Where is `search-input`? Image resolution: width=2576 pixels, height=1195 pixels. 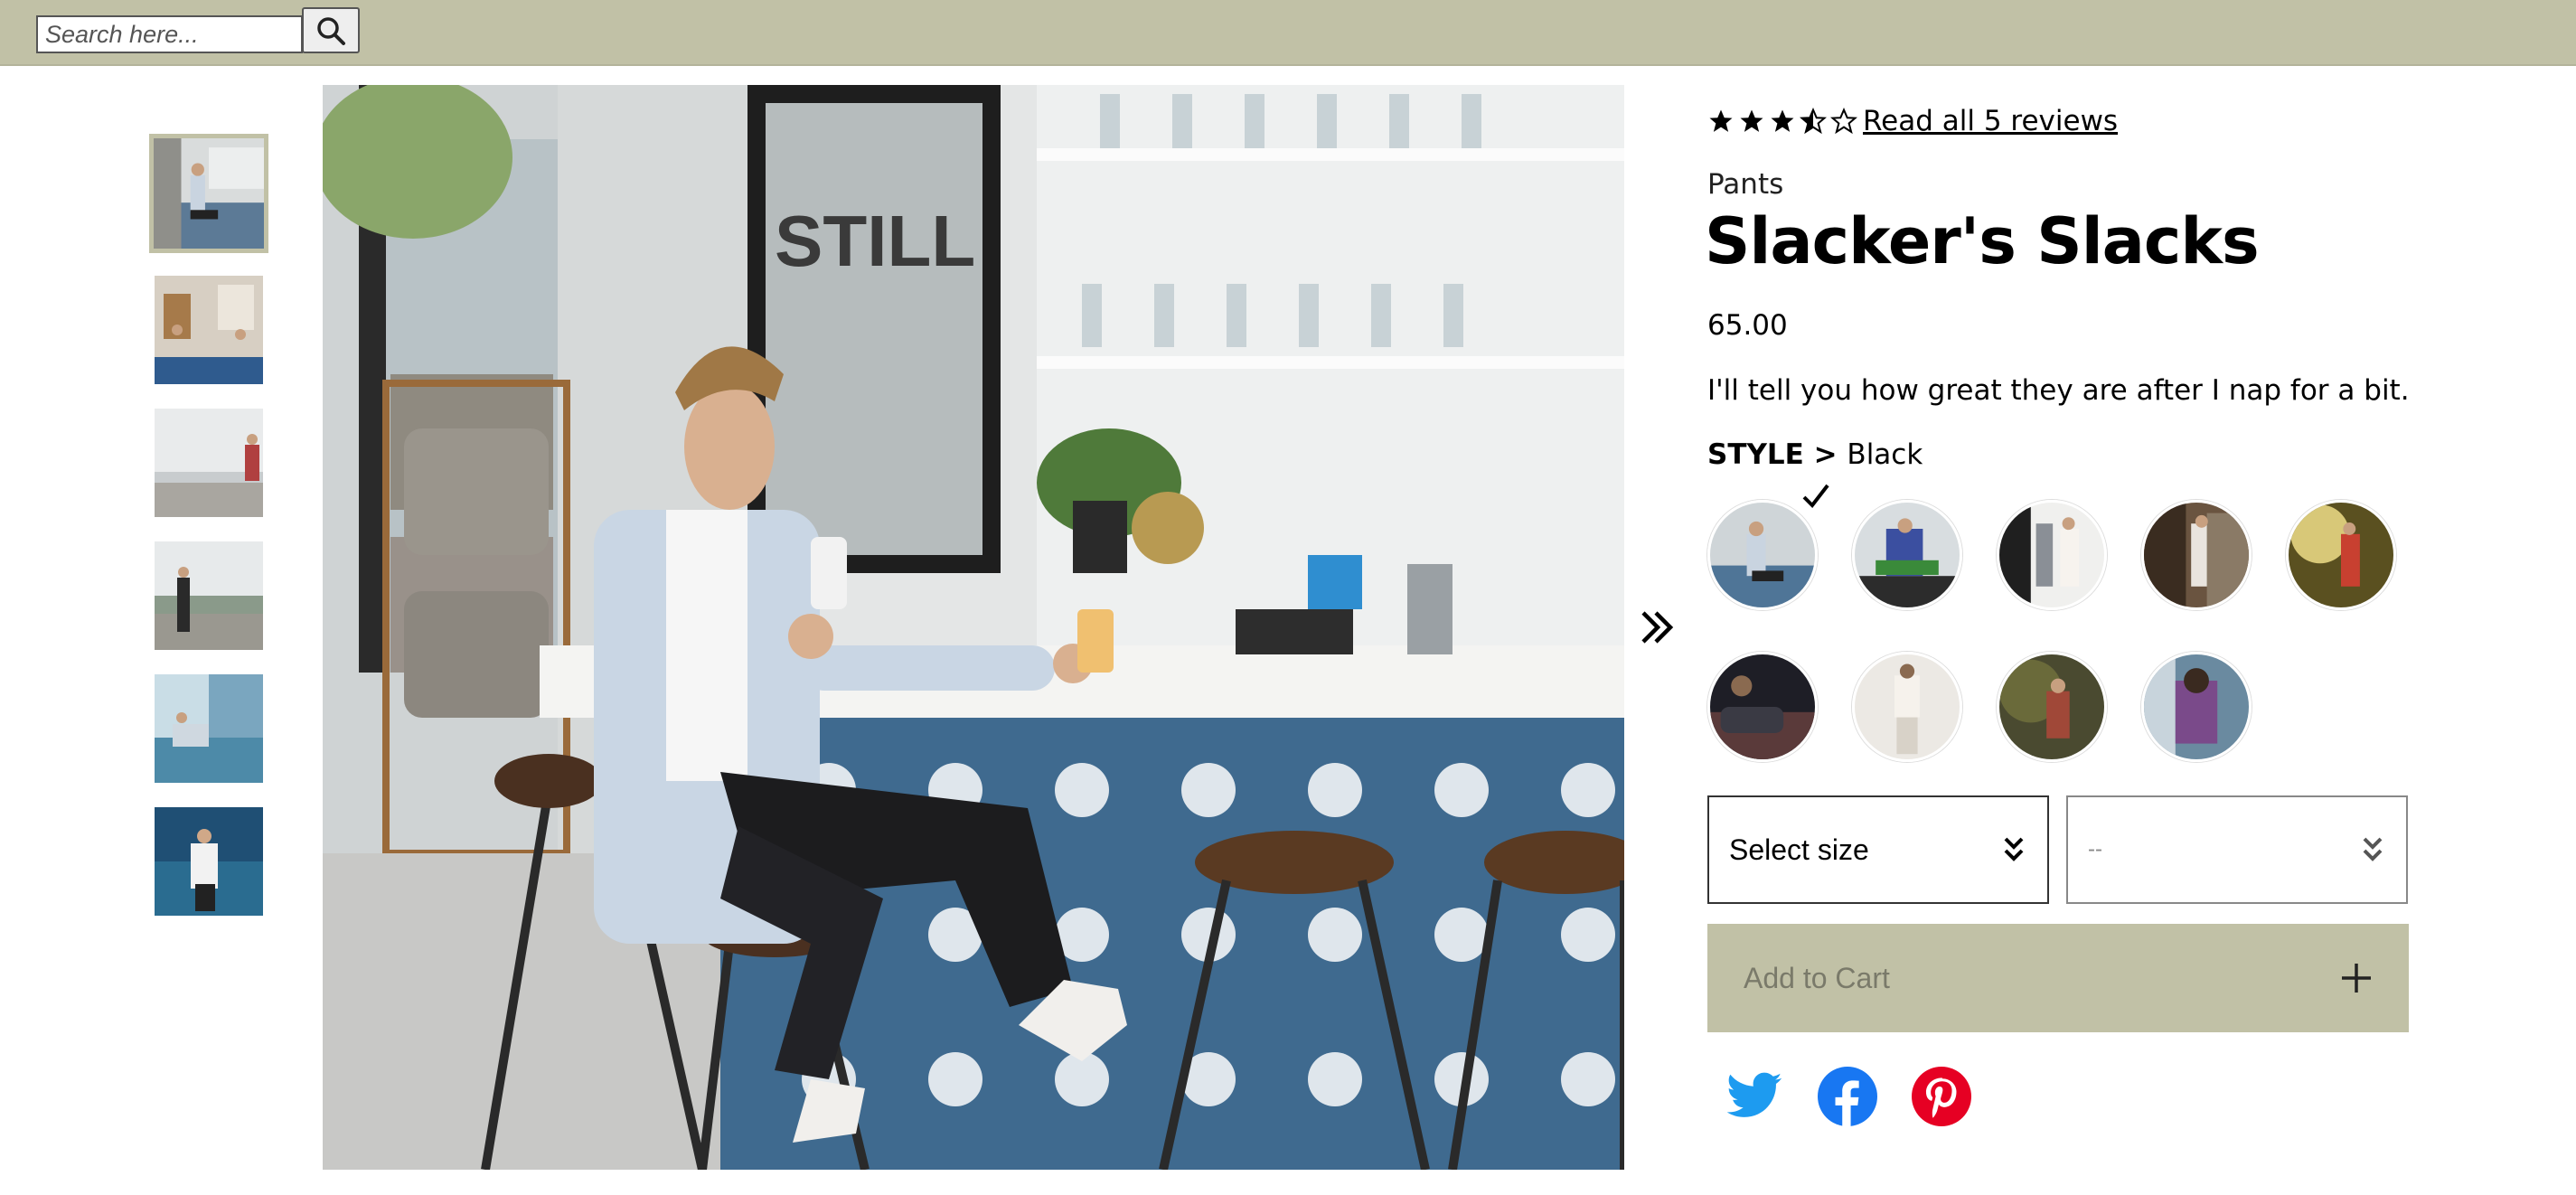 search-input is located at coordinates (170, 34).